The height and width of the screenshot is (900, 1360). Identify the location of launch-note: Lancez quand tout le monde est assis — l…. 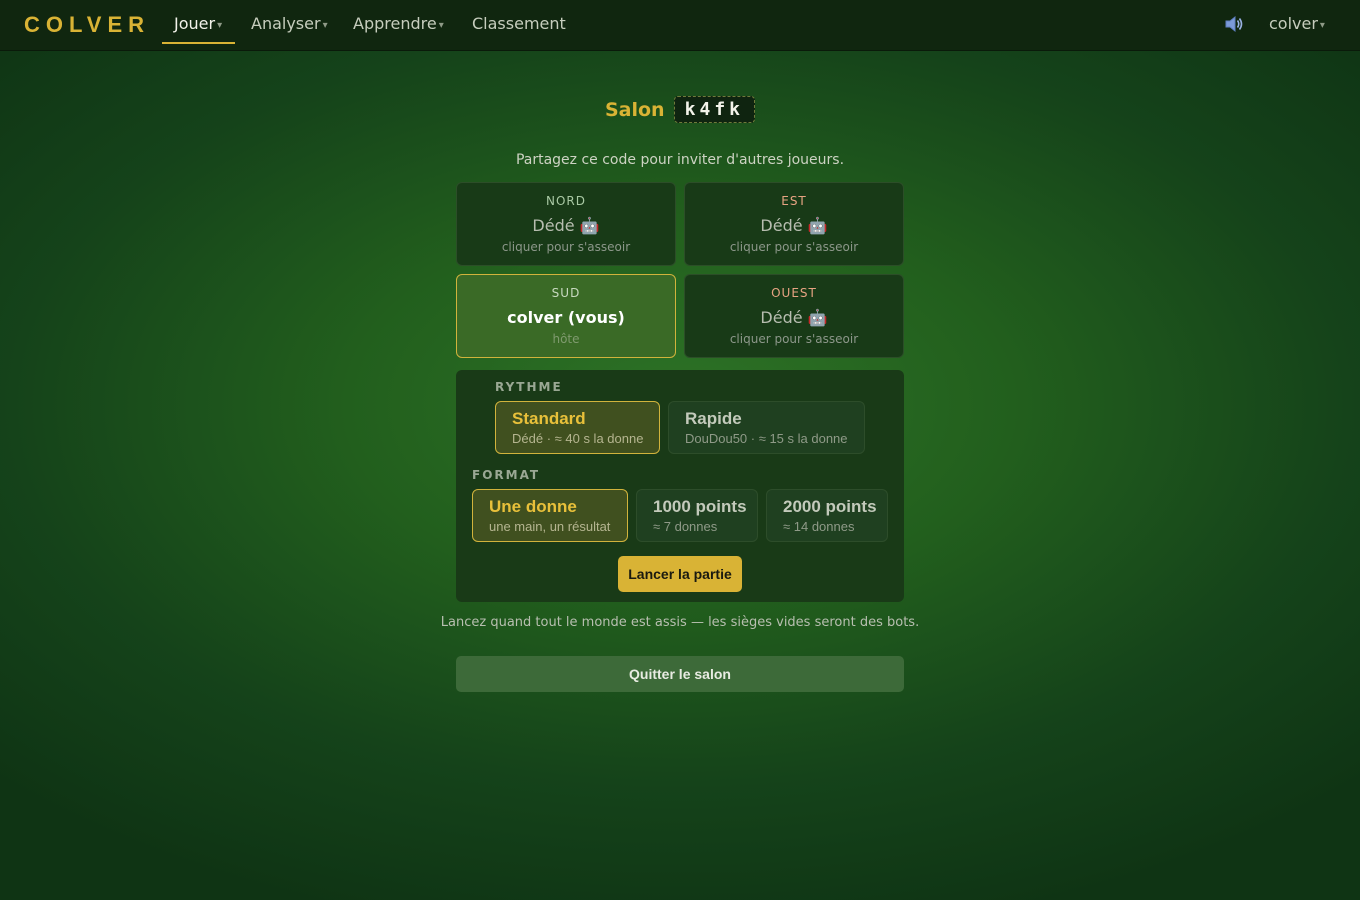
(680, 622).